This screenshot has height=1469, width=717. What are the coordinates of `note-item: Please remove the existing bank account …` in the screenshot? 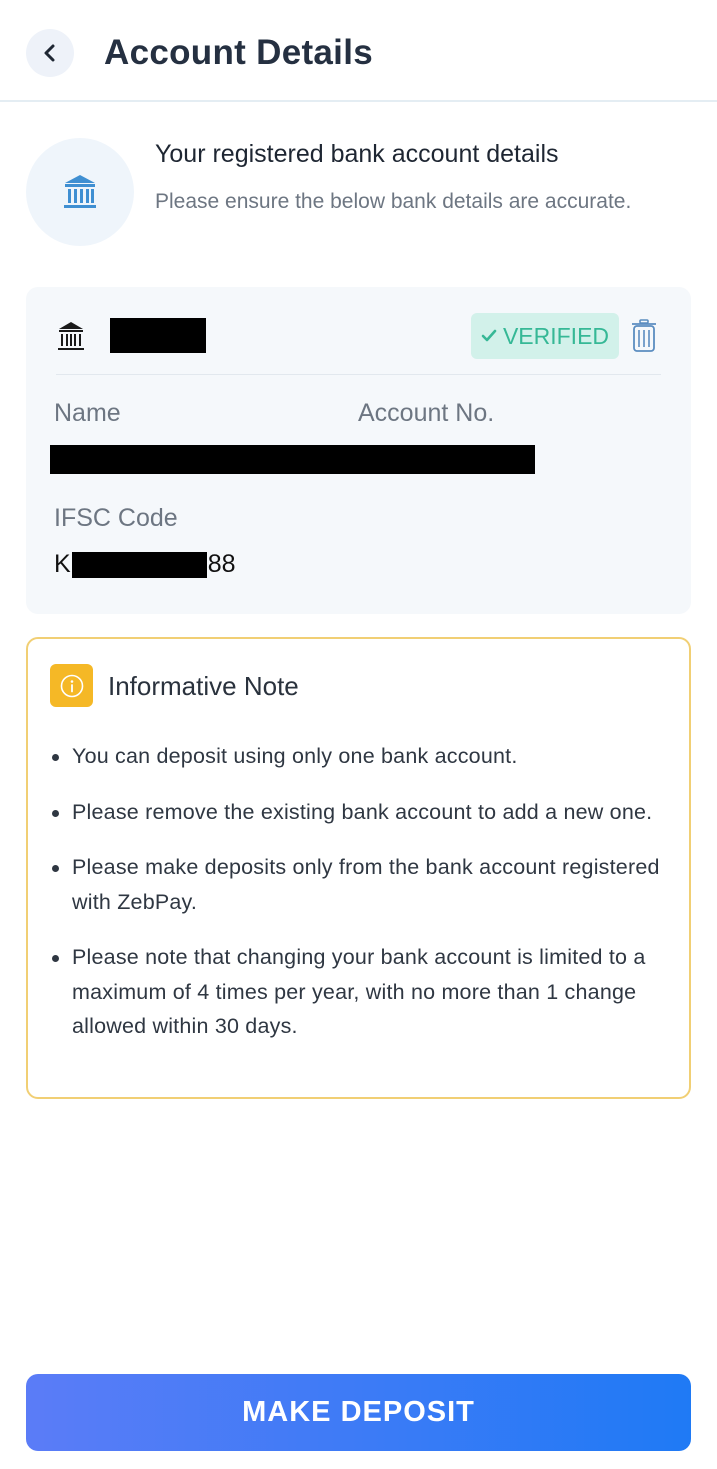 It's located at (360, 812).